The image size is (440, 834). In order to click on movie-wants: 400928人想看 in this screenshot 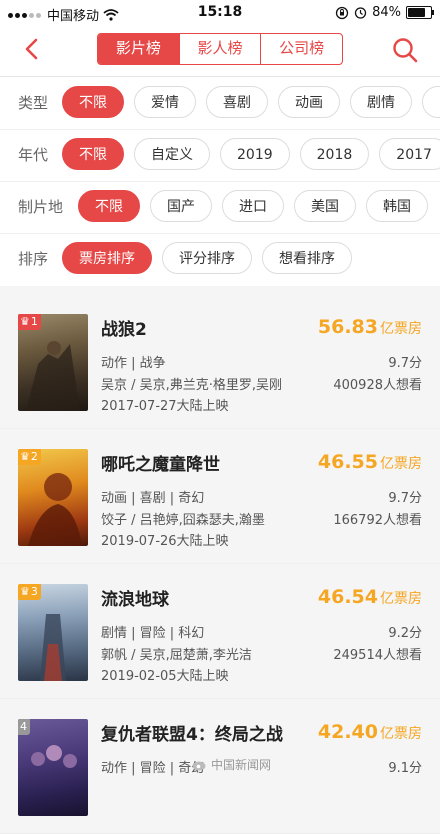, I will do `click(377, 385)`.